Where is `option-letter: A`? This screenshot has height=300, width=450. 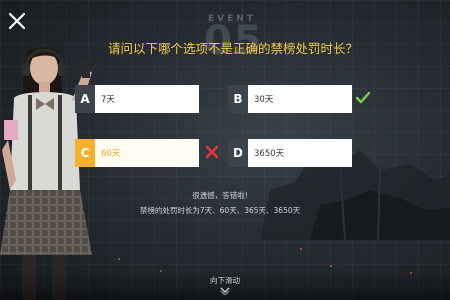 option-letter: A is located at coordinates (85, 99).